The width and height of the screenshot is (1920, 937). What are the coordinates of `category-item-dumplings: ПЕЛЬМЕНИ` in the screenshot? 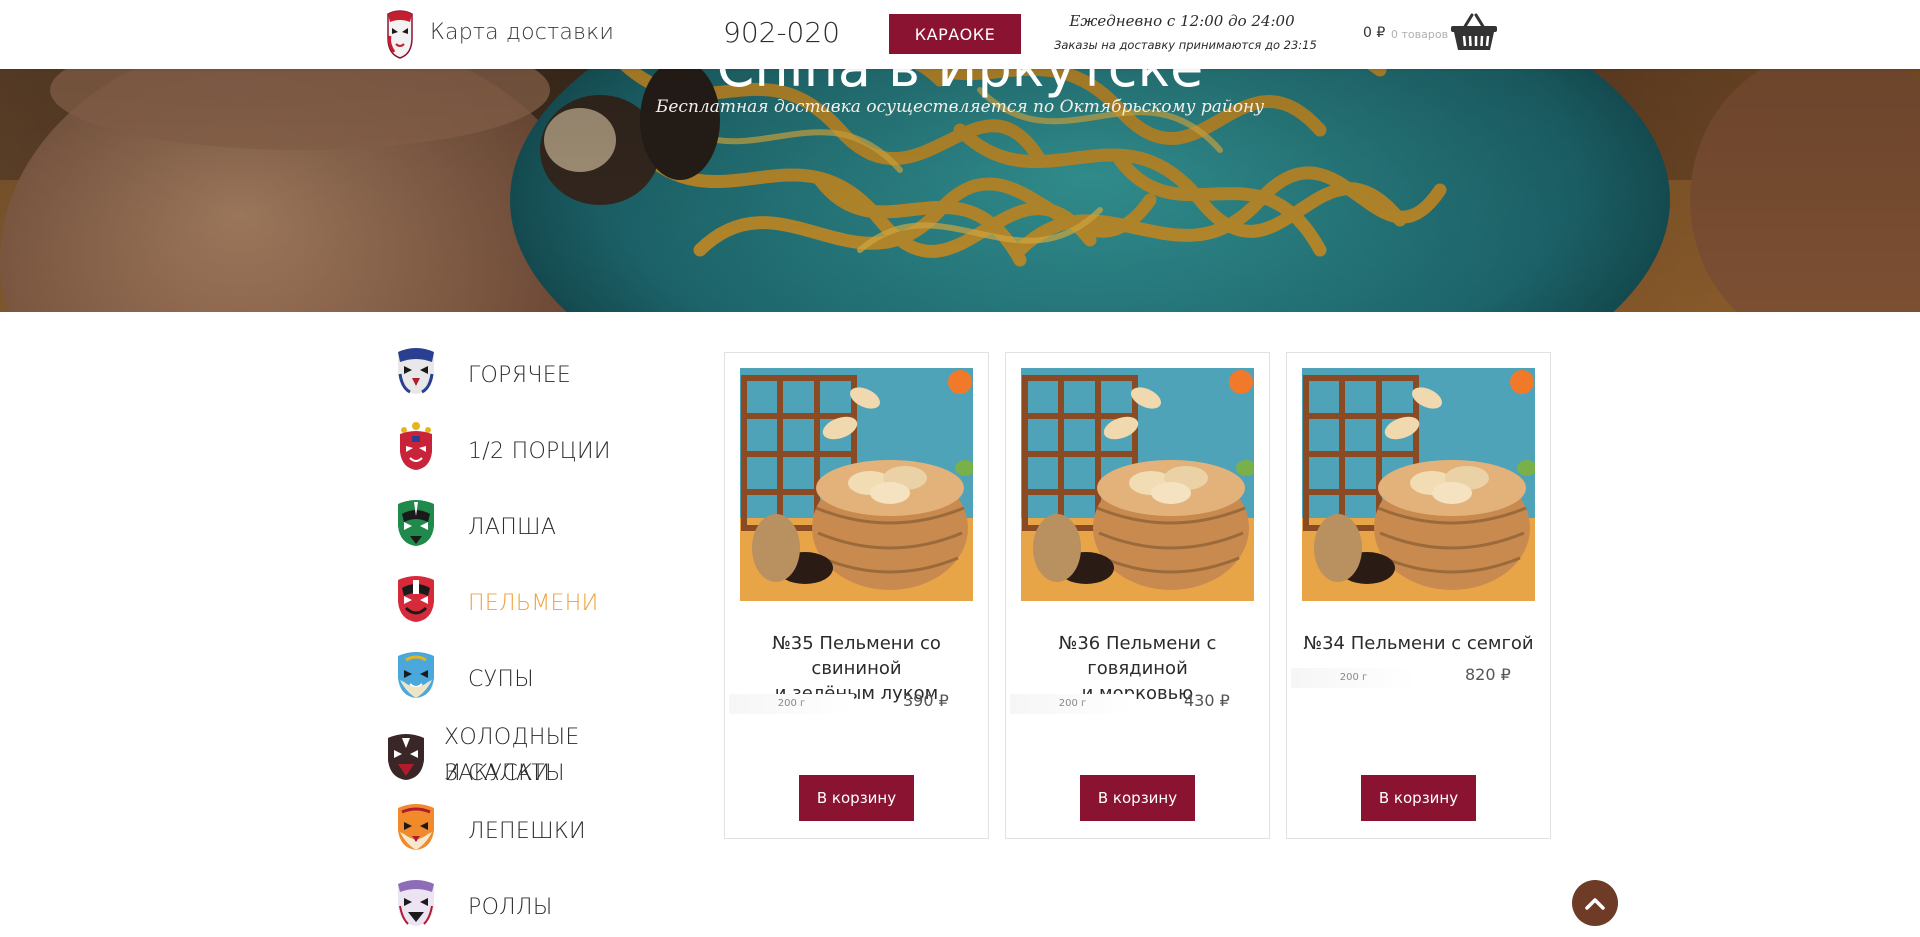 It's located at (534, 600).